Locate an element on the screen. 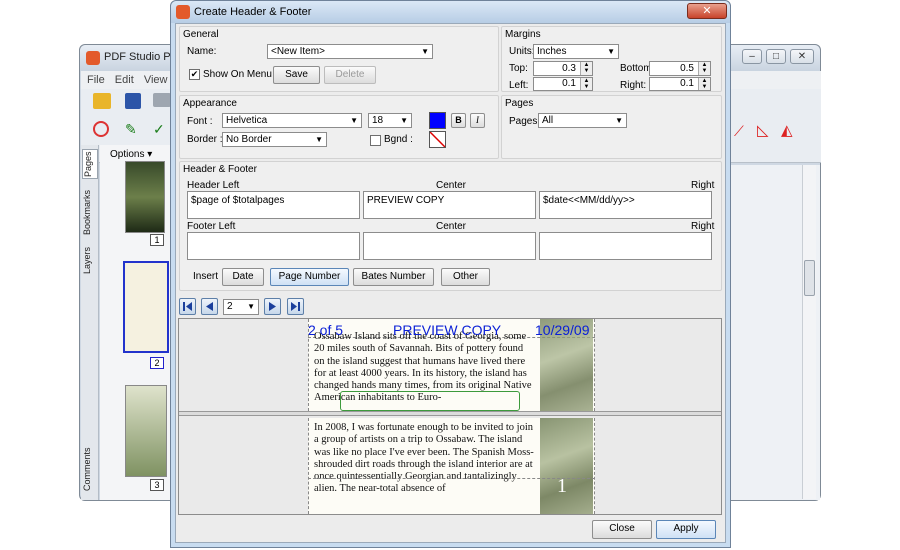 Image resolution: width=900 pixels, height=550 pixels. font-label: Font : is located at coordinates (200, 121).